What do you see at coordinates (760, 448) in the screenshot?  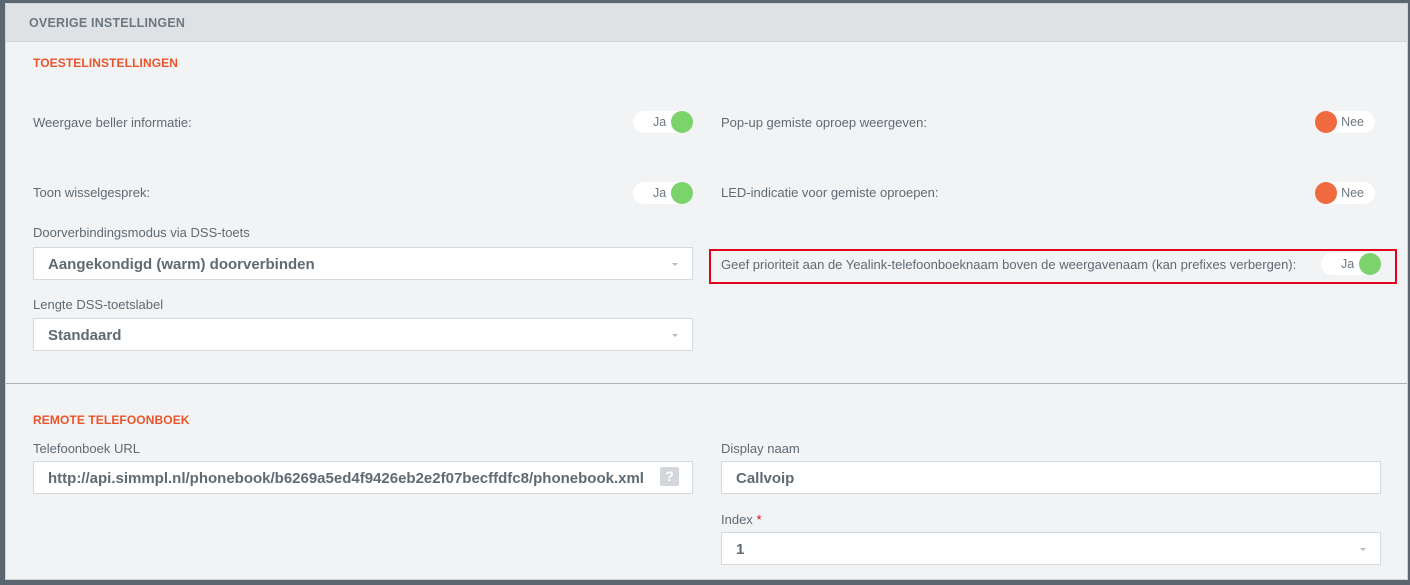 I see `display-name-label: Display naam` at bounding box center [760, 448].